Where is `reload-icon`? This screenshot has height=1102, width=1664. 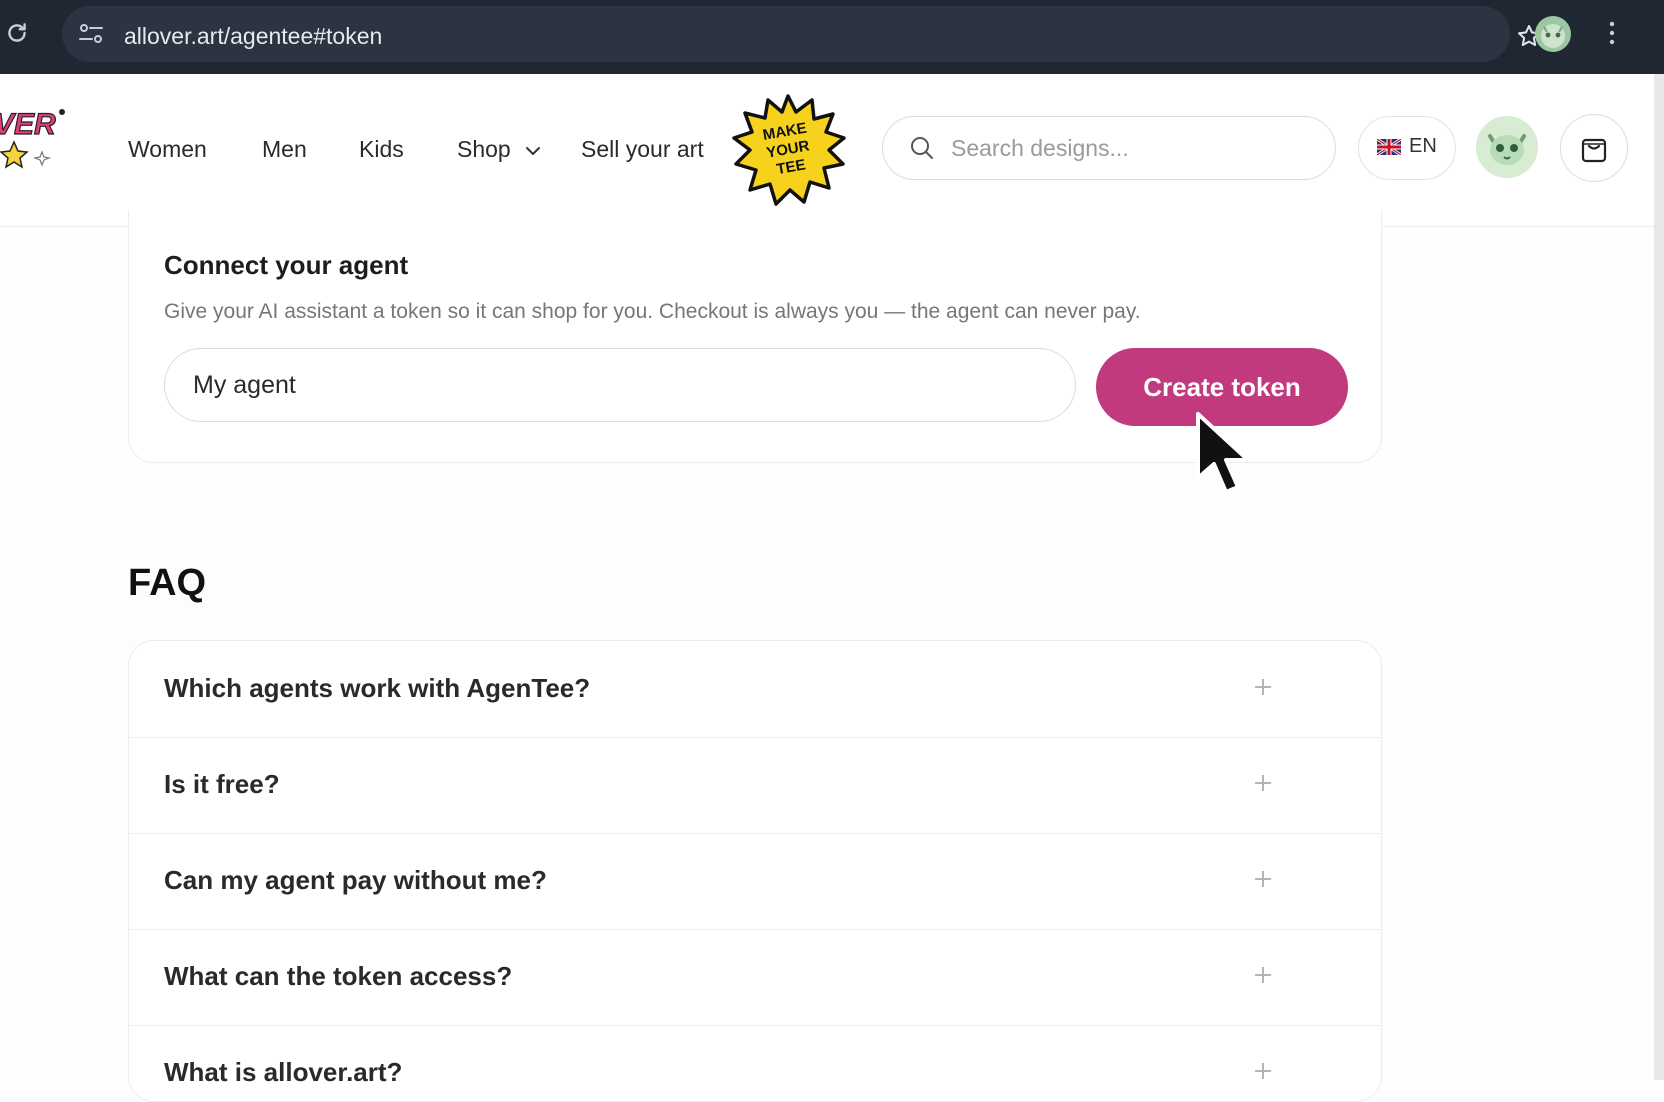
reload-icon is located at coordinates (17, 33).